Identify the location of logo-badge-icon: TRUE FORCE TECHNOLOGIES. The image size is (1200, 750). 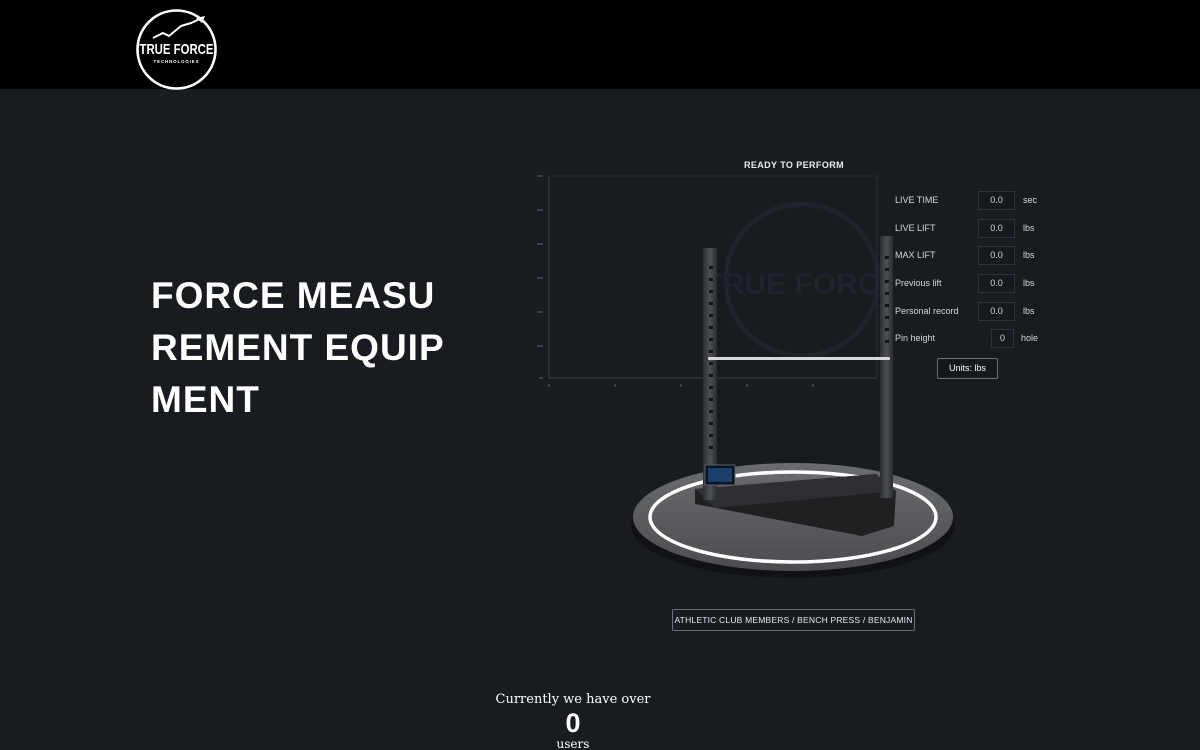
(176, 49).